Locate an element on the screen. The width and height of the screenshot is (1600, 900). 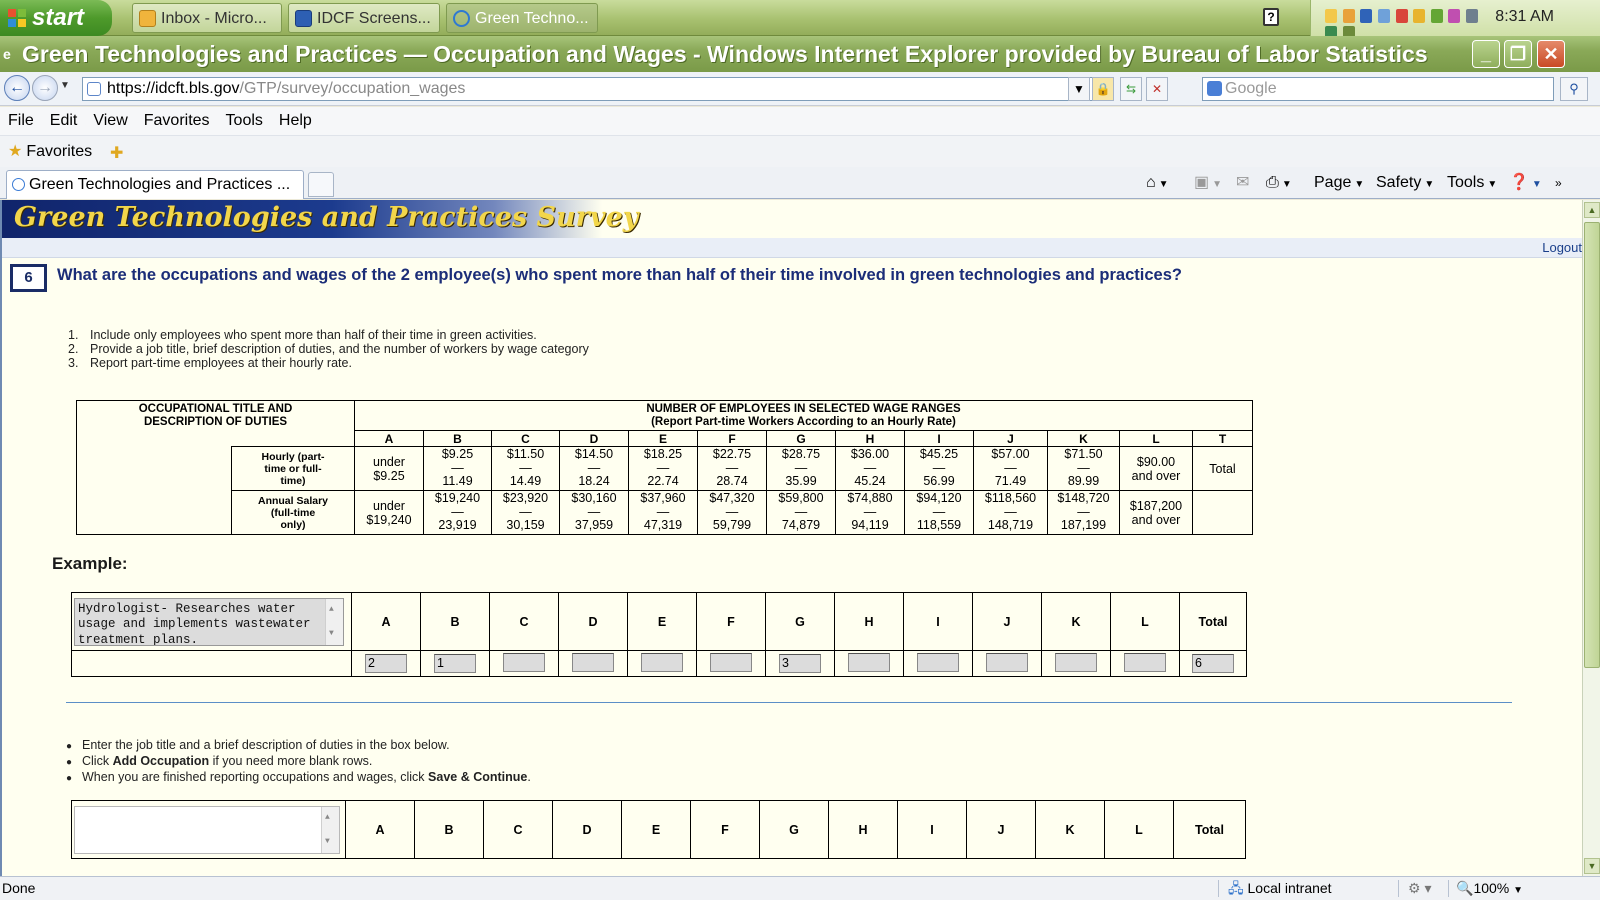
range-line: — is located at coordinates (525, 467).